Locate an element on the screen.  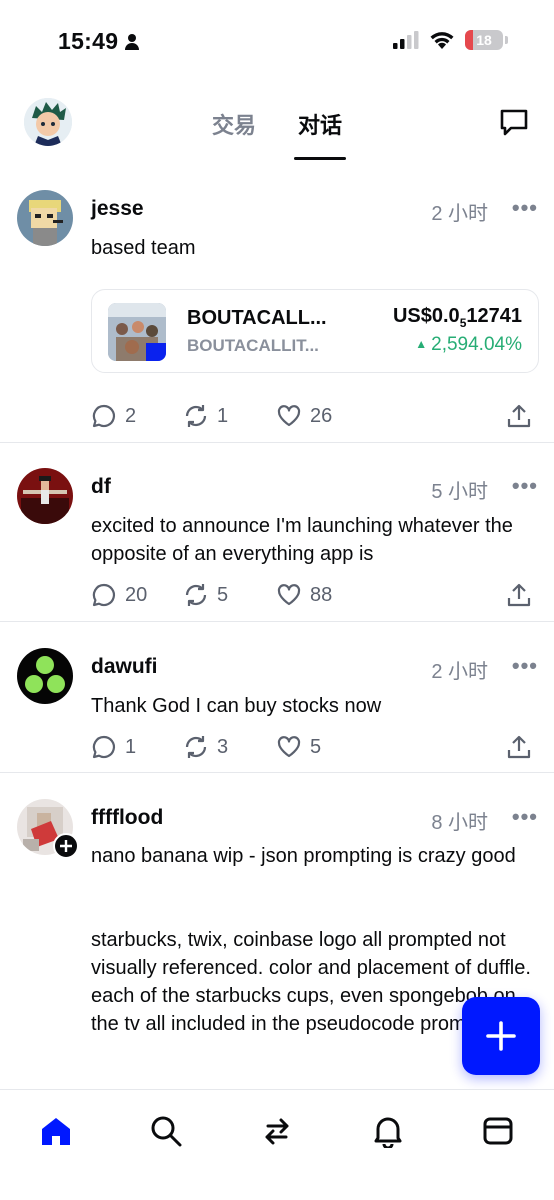
swap-icon is located at coordinates (277, 1131).